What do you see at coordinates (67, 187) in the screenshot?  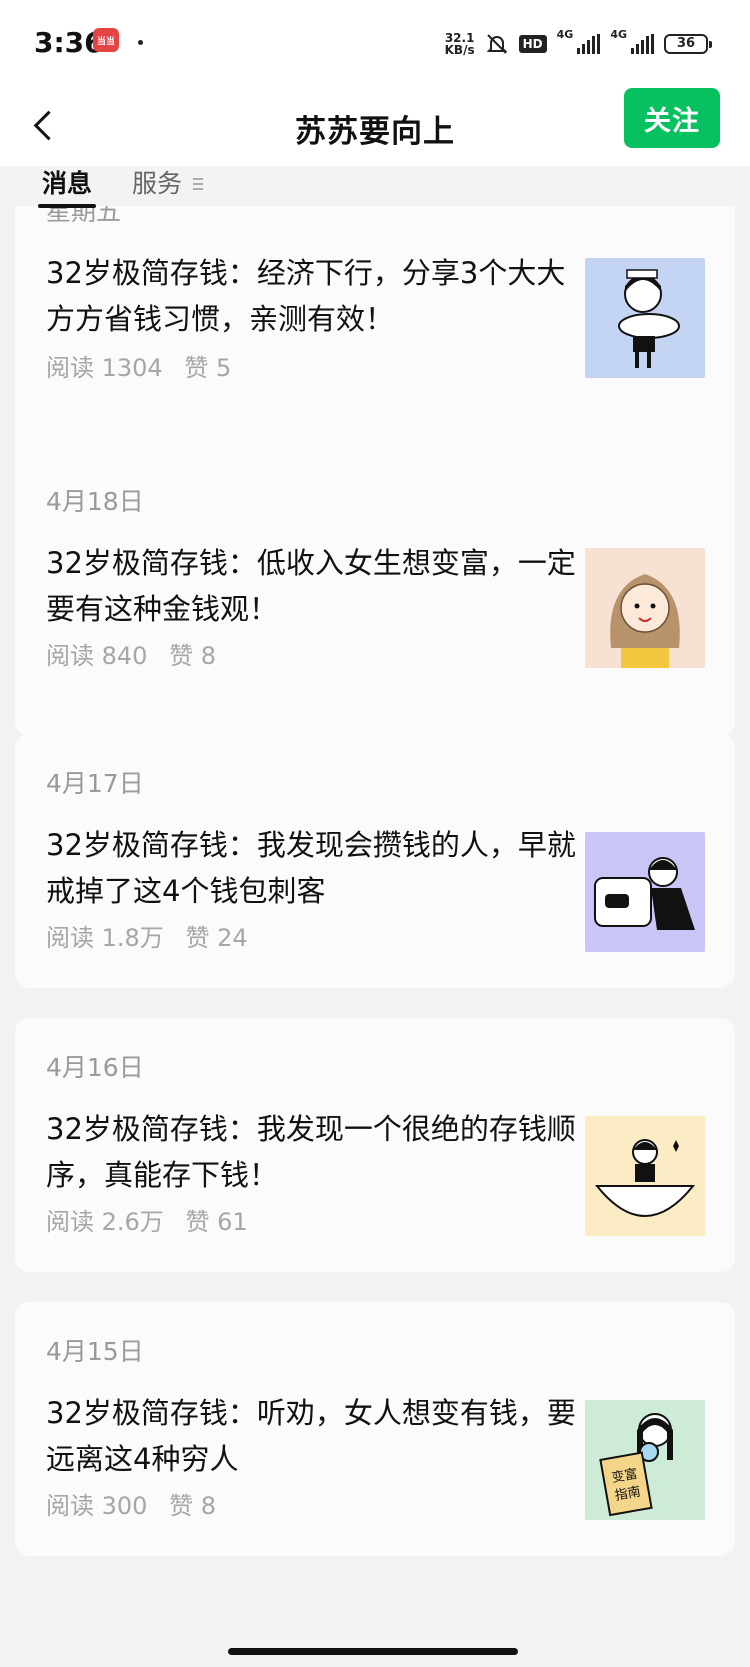 I see `tab-messages: 消息` at bounding box center [67, 187].